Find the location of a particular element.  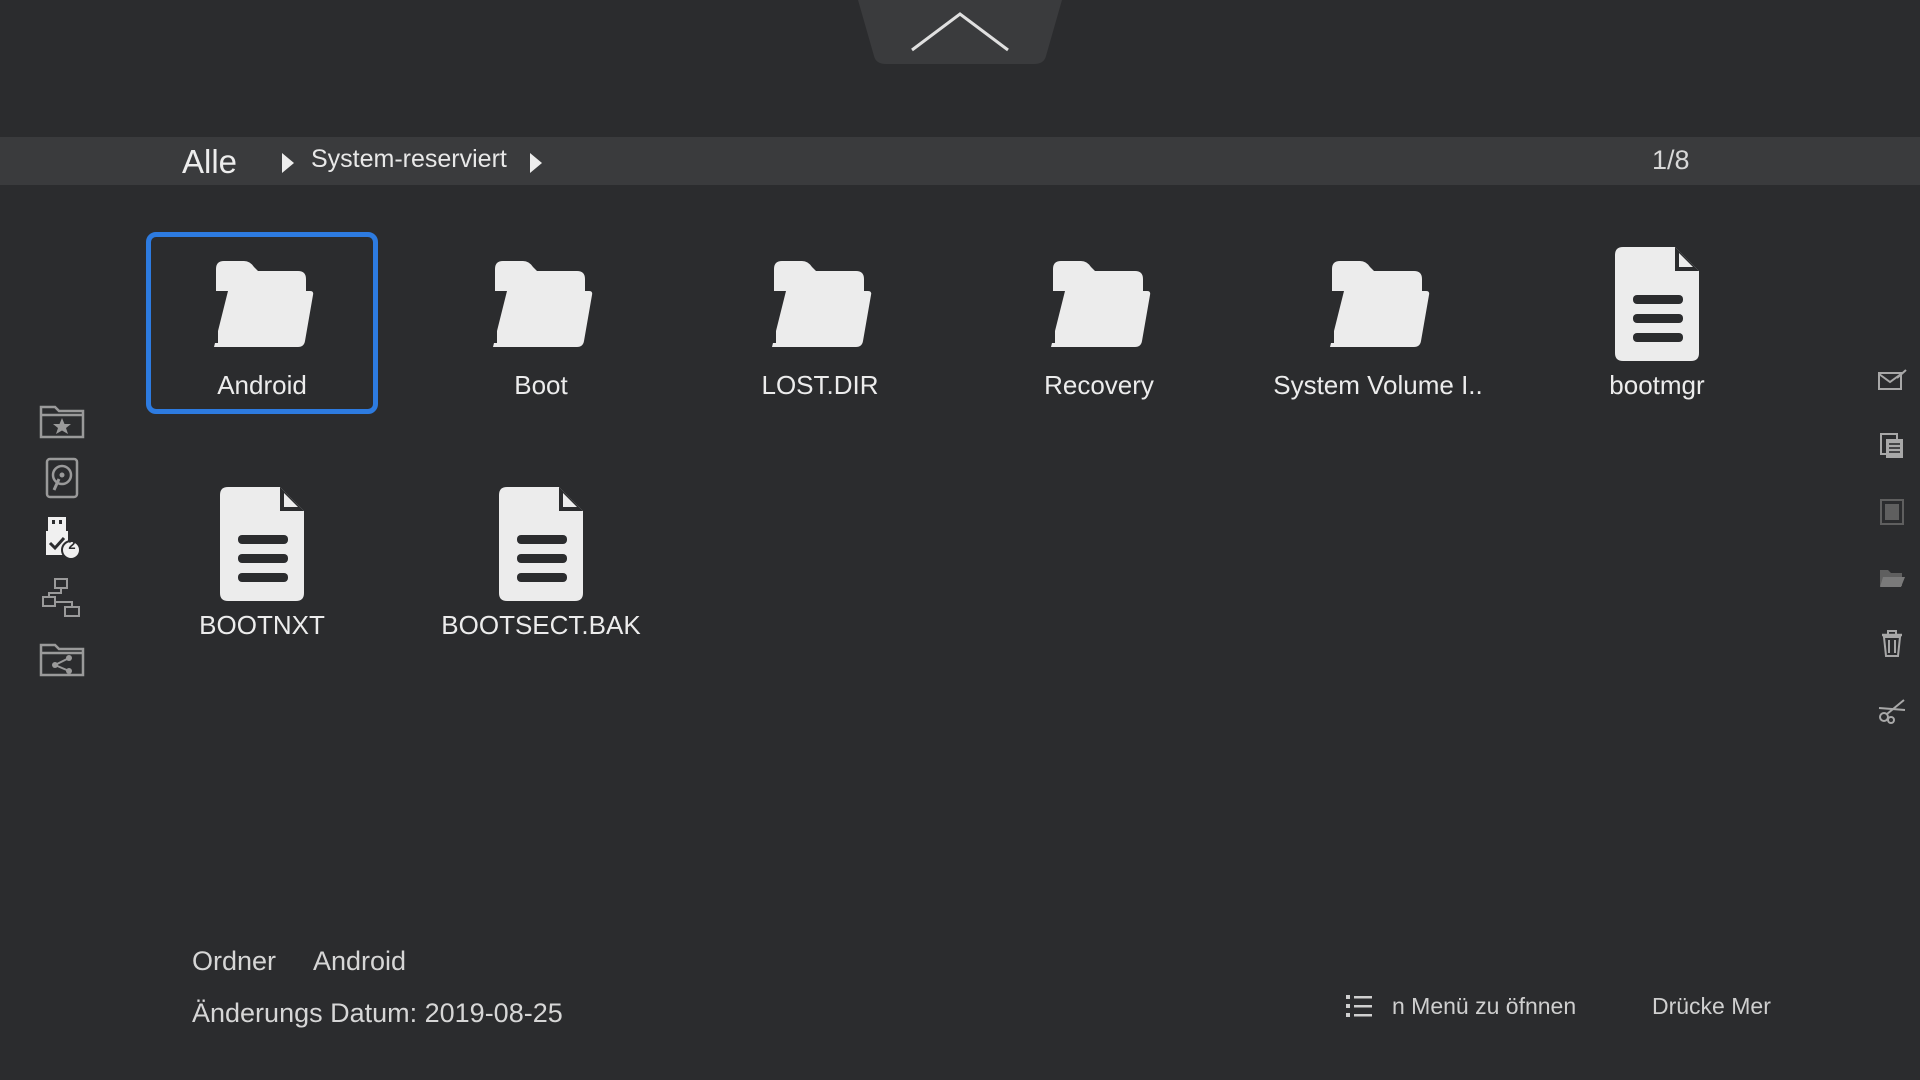

file-name: Recovery is located at coordinates (1099, 385).